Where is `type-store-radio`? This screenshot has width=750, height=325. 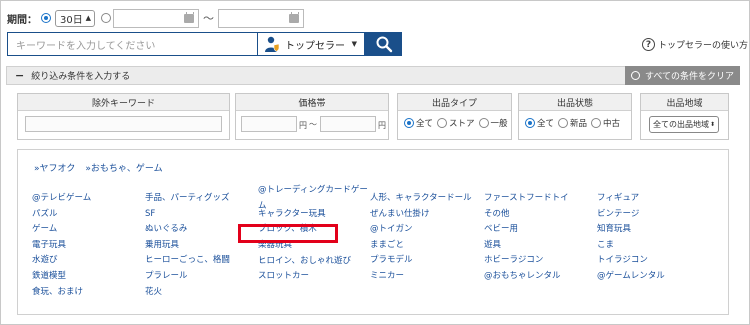
type-store-radio is located at coordinates (442, 123).